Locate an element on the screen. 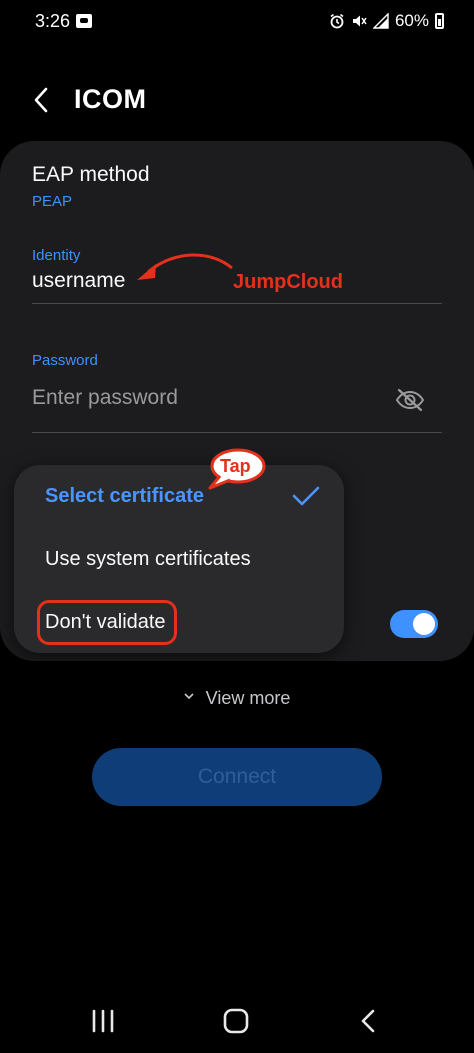 The height and width of the screenshot is (1053, 474). app-header: ICOM is located at coordinates (237, 100).